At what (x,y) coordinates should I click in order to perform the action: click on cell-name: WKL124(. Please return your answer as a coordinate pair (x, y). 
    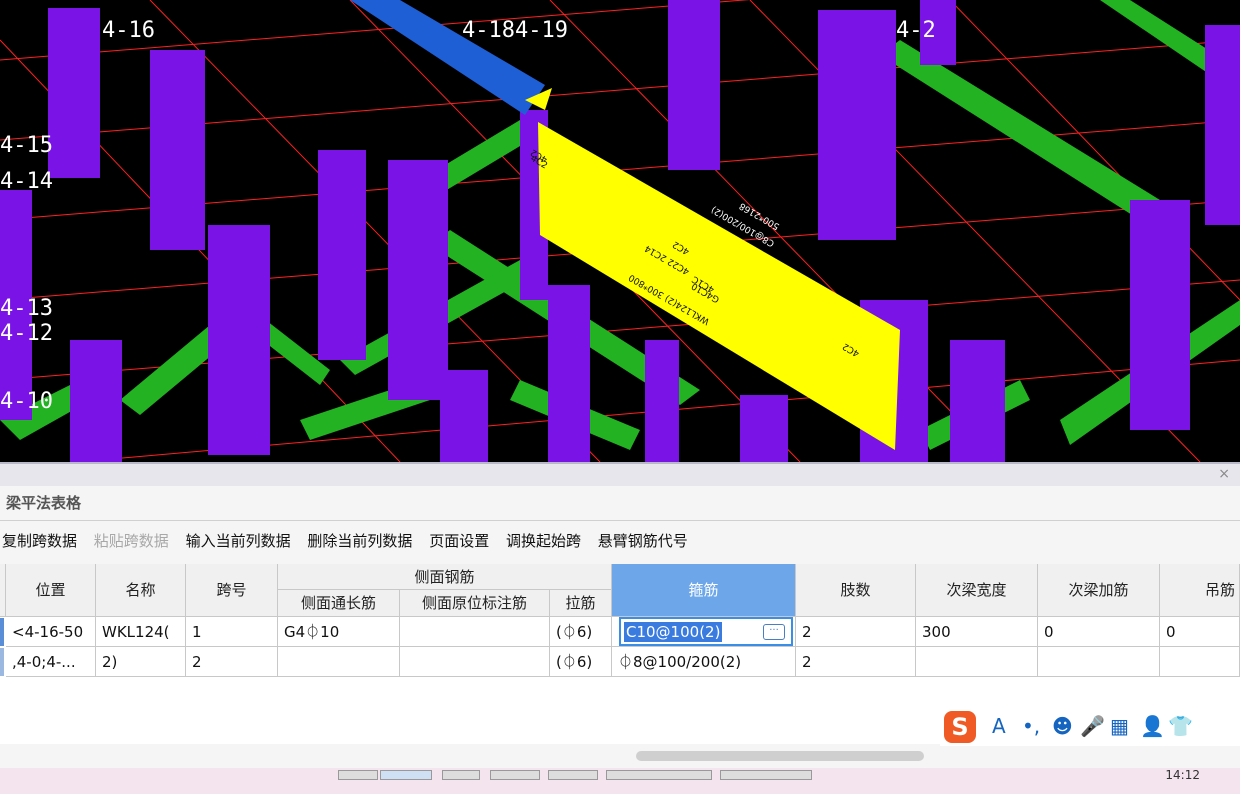
    Looking at the image, I should click on (141, 632).